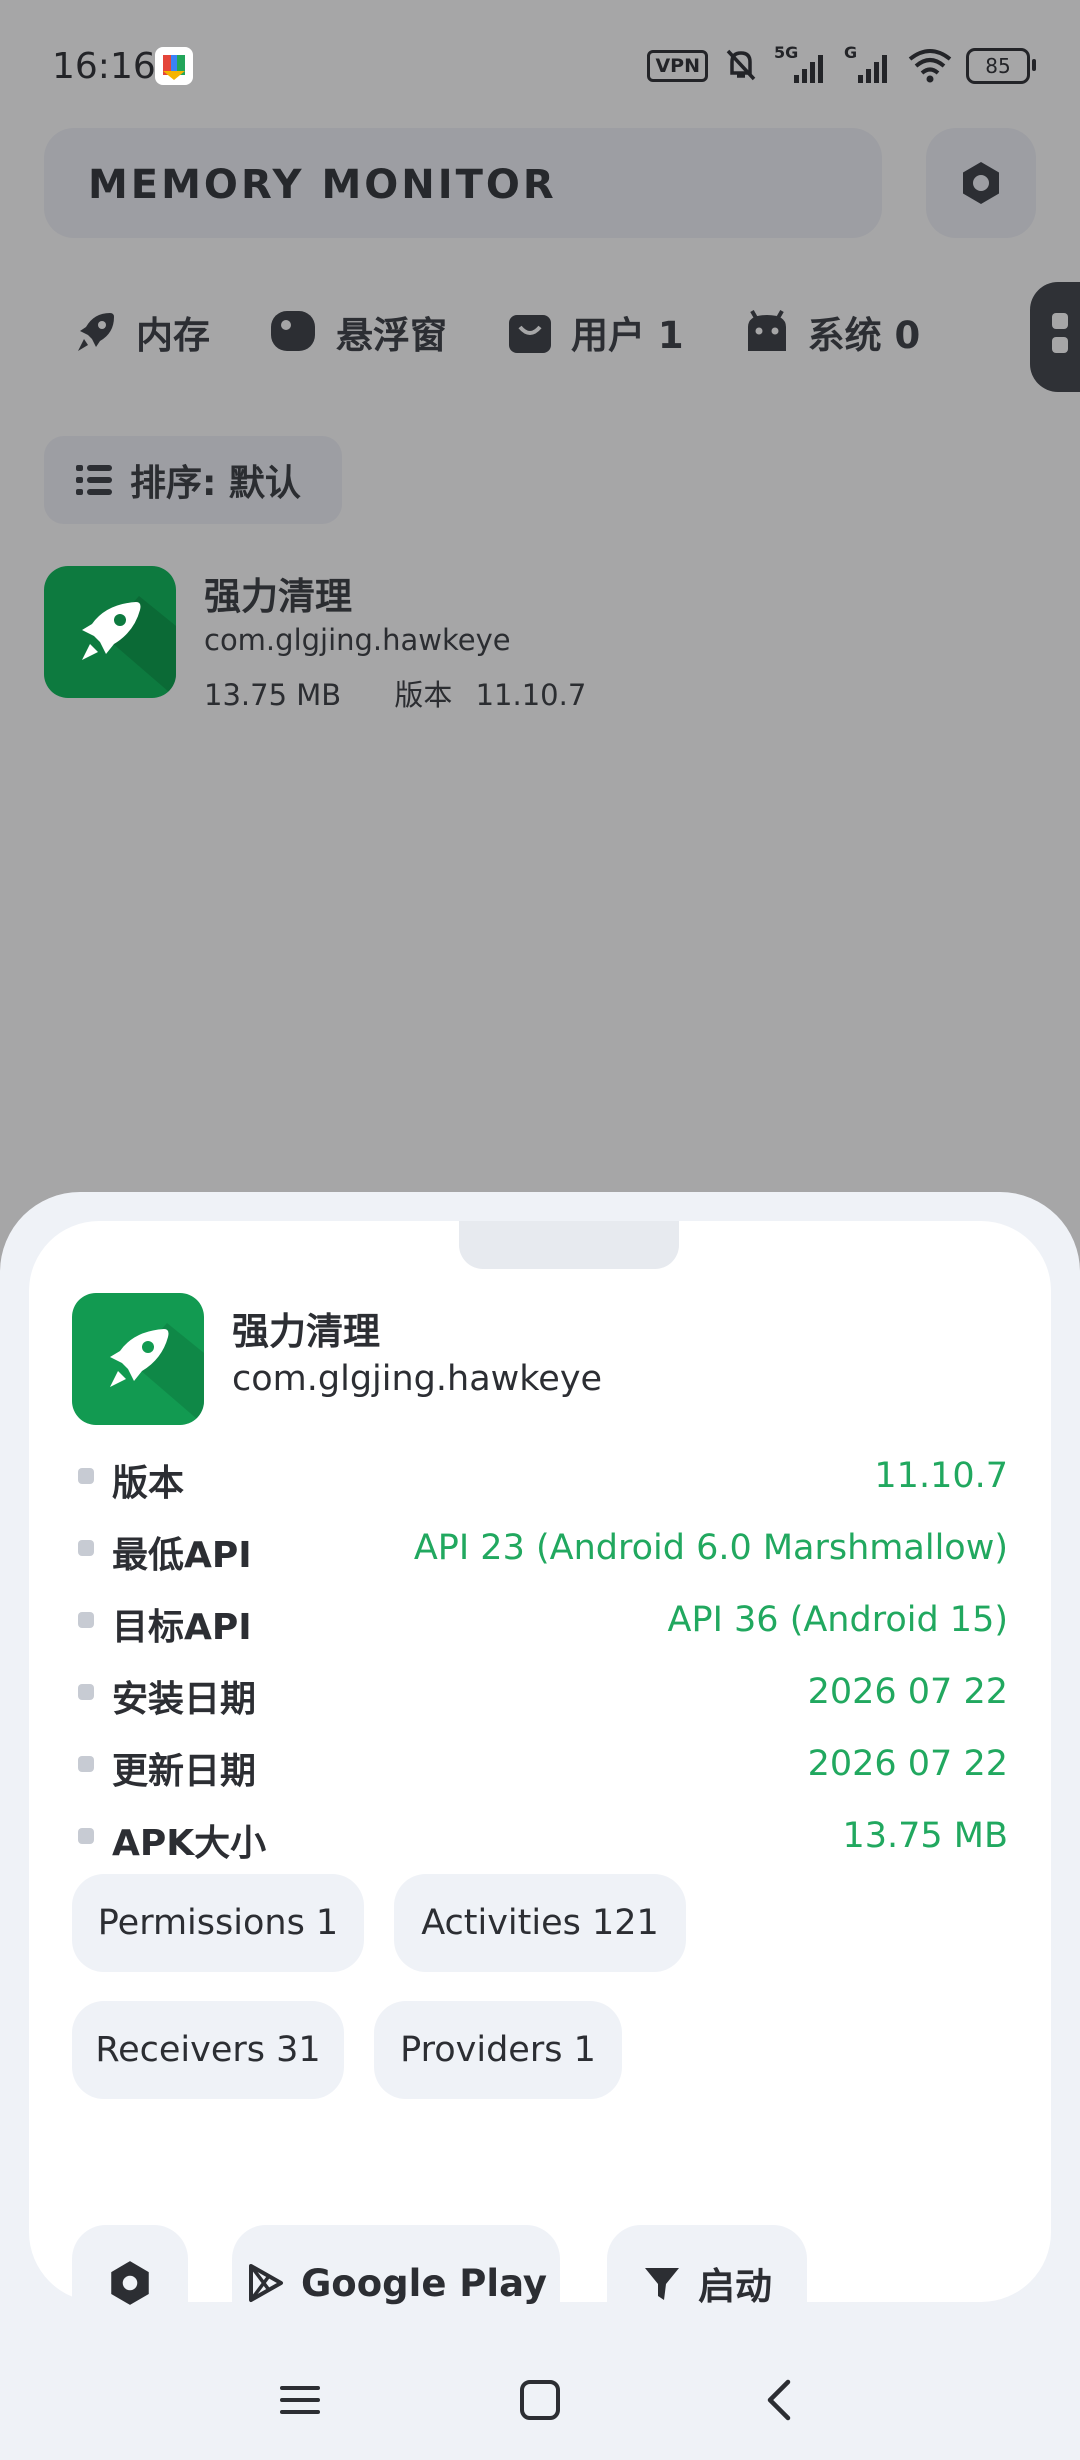 The height and width of the screenshot is (2460, 1080). Describe the element at coordinates (94, 480) in the screenshot. I see `list-icon` at that location.